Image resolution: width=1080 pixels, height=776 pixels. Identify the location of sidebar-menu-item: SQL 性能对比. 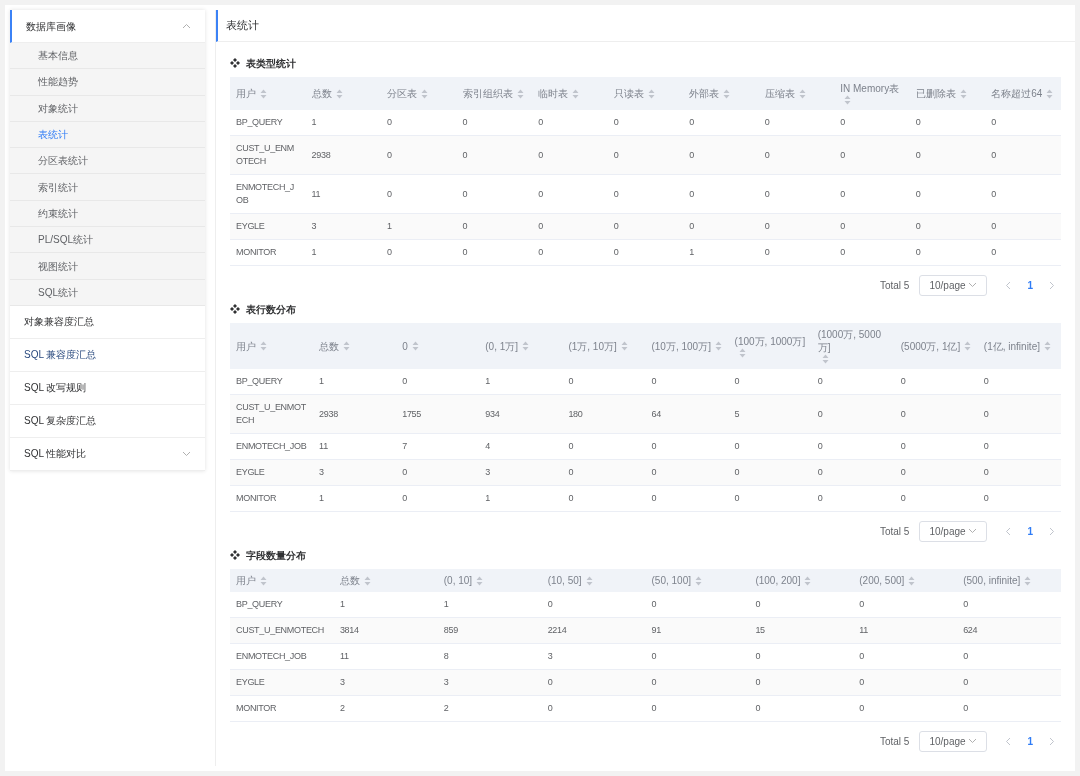
(107, 454).